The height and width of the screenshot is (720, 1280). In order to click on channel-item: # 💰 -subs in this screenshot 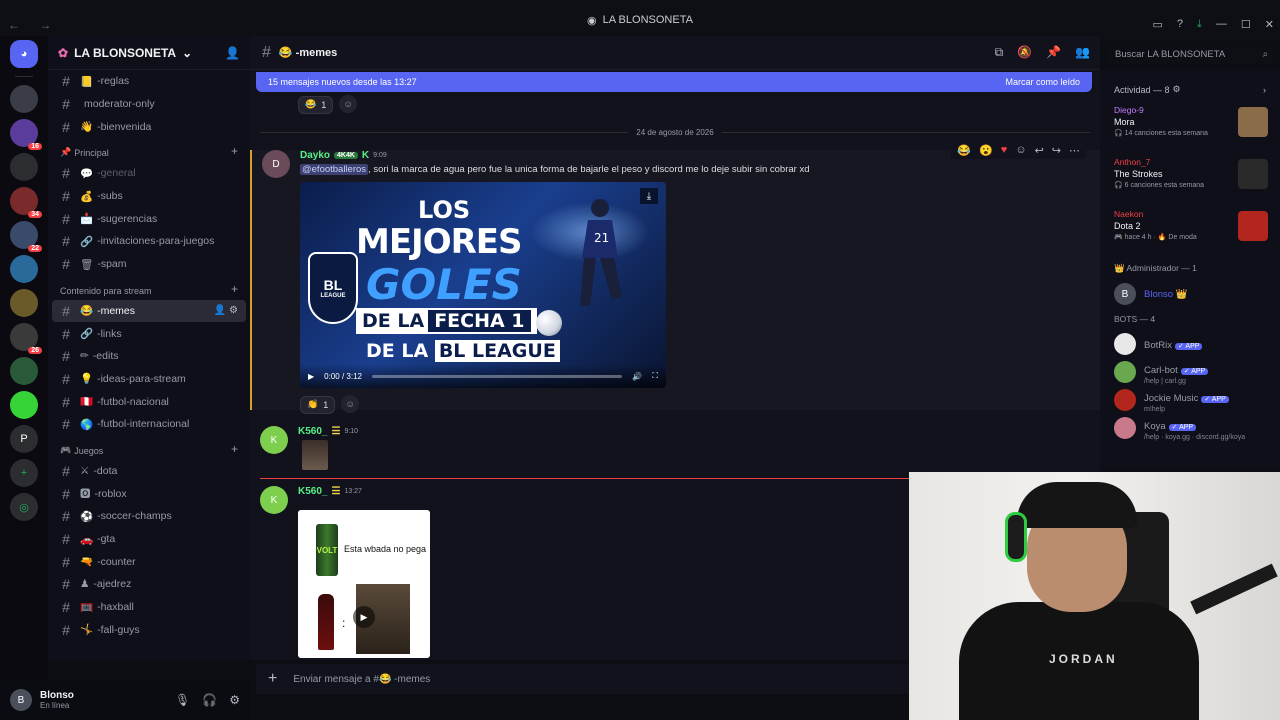, I will do `click(149, 196)`.